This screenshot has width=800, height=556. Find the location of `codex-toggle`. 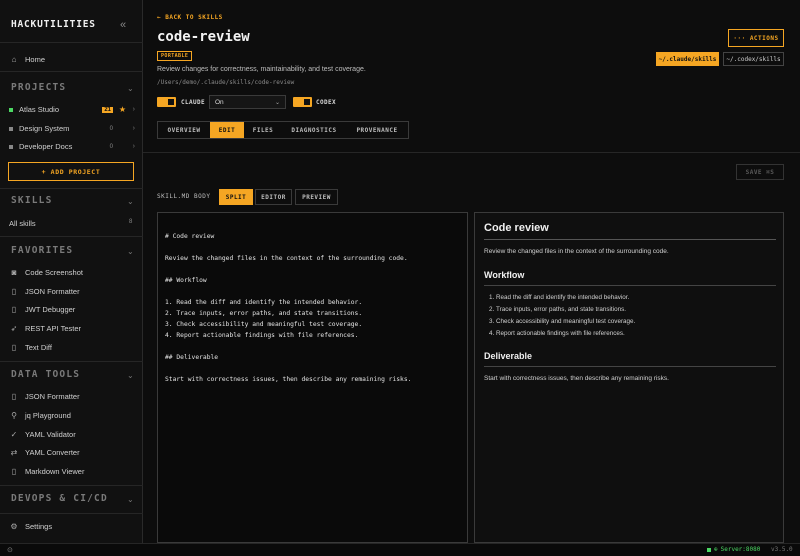

codex-toggle is located at coordinates (302, 102).